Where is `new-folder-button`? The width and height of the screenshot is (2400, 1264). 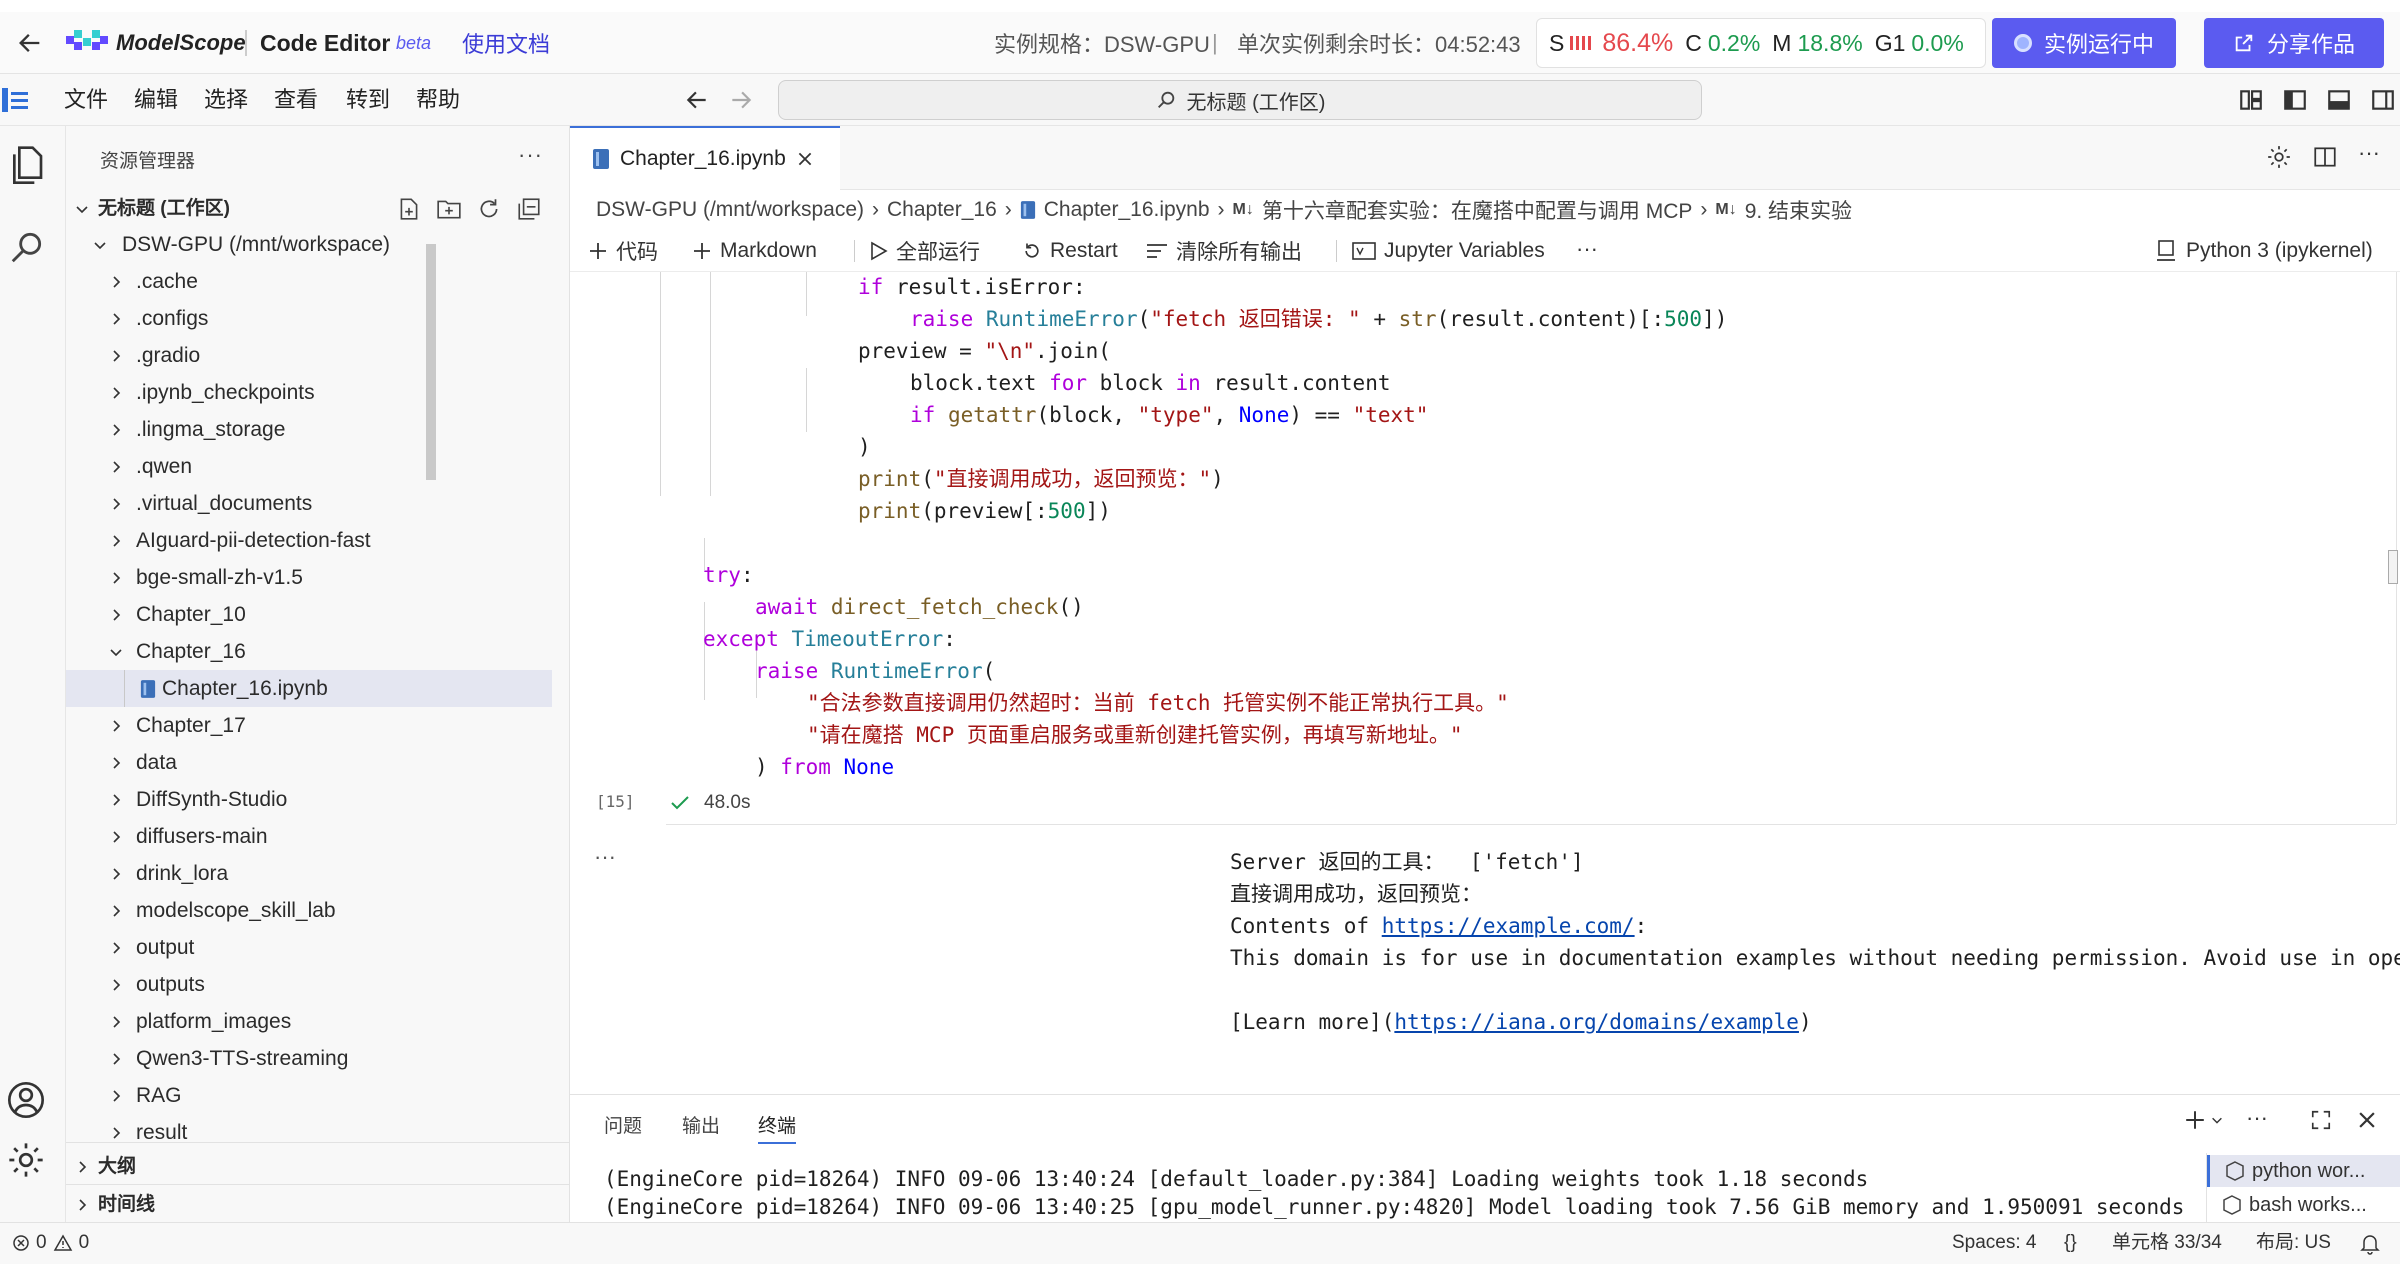 new-folder-button is located at coordinates (449, 209).